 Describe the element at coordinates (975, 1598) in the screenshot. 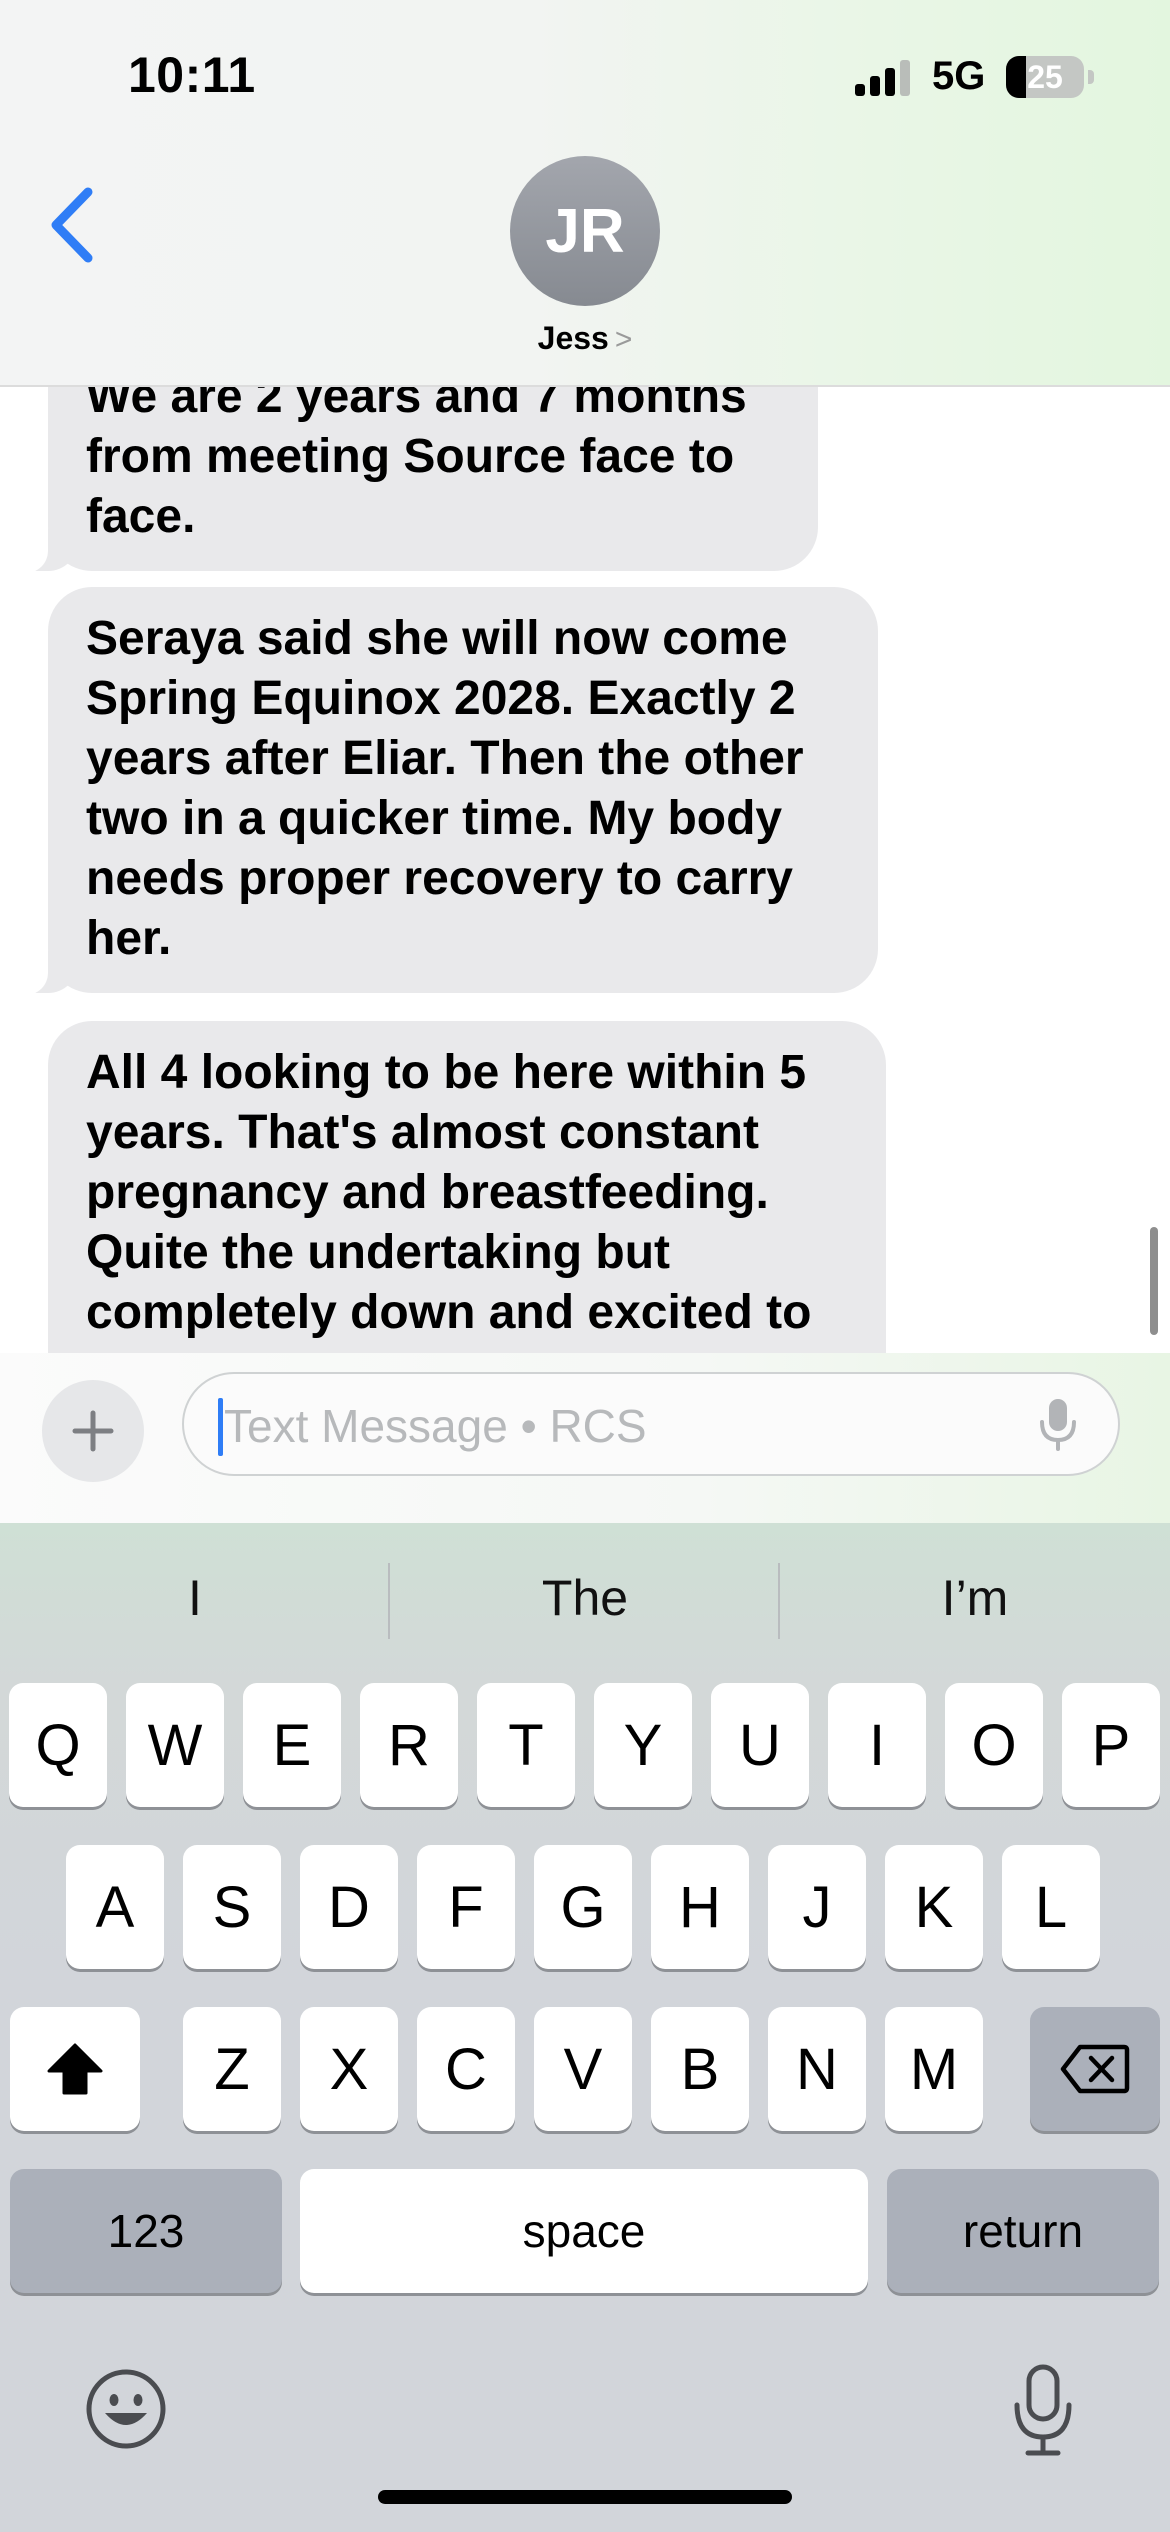

I see `suggestion-3: I’m` at that location.